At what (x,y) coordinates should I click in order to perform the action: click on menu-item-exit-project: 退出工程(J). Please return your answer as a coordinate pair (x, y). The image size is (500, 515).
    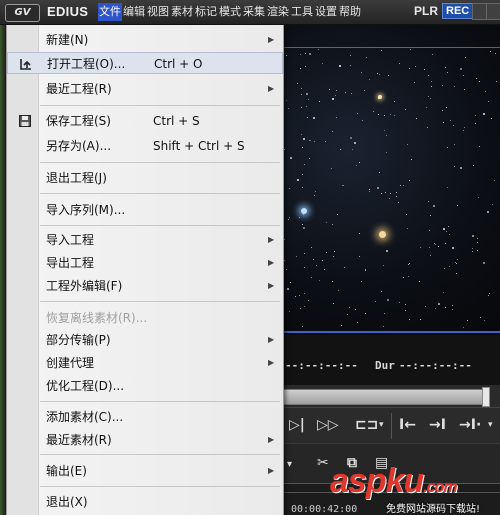
    Looking at the image, I should click on (145, 178).